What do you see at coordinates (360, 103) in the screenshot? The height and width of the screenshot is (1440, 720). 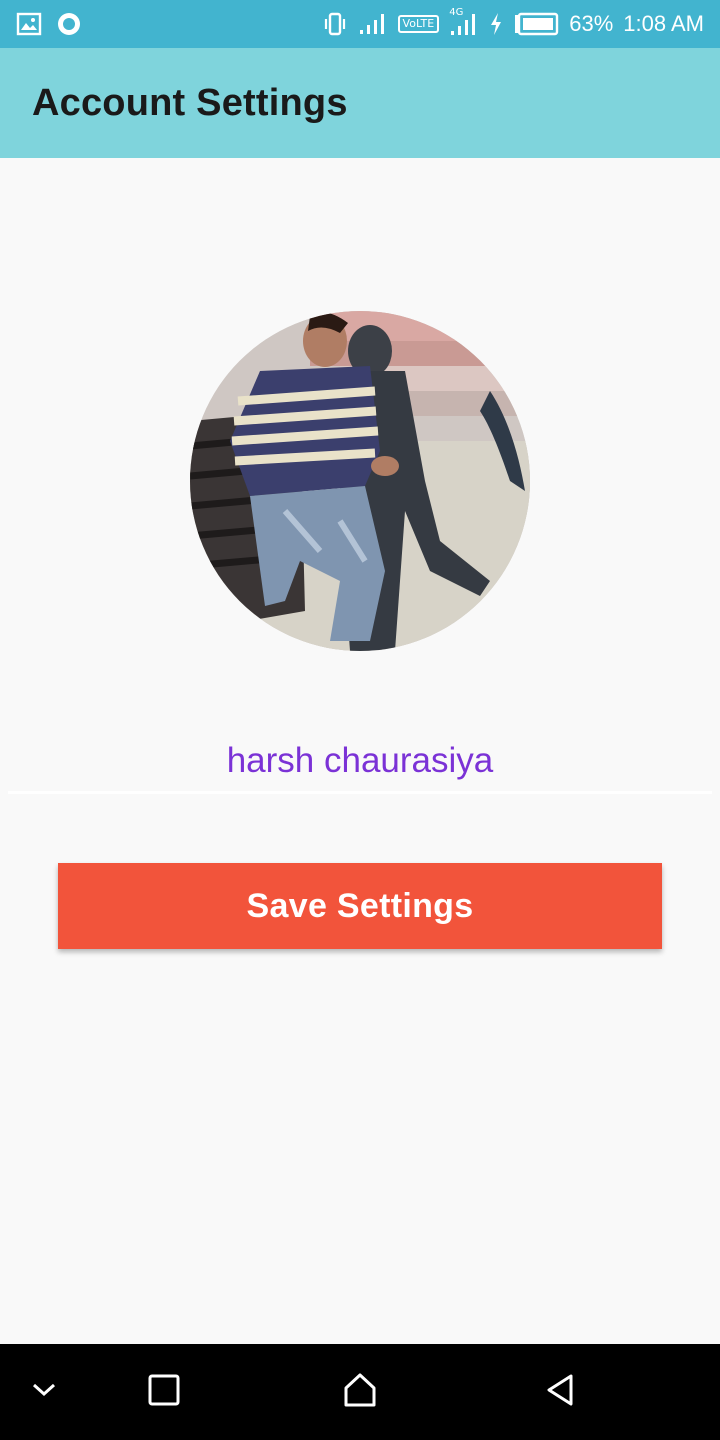 I see `app-bar: Account Settings` at bounding box center [360, 103].